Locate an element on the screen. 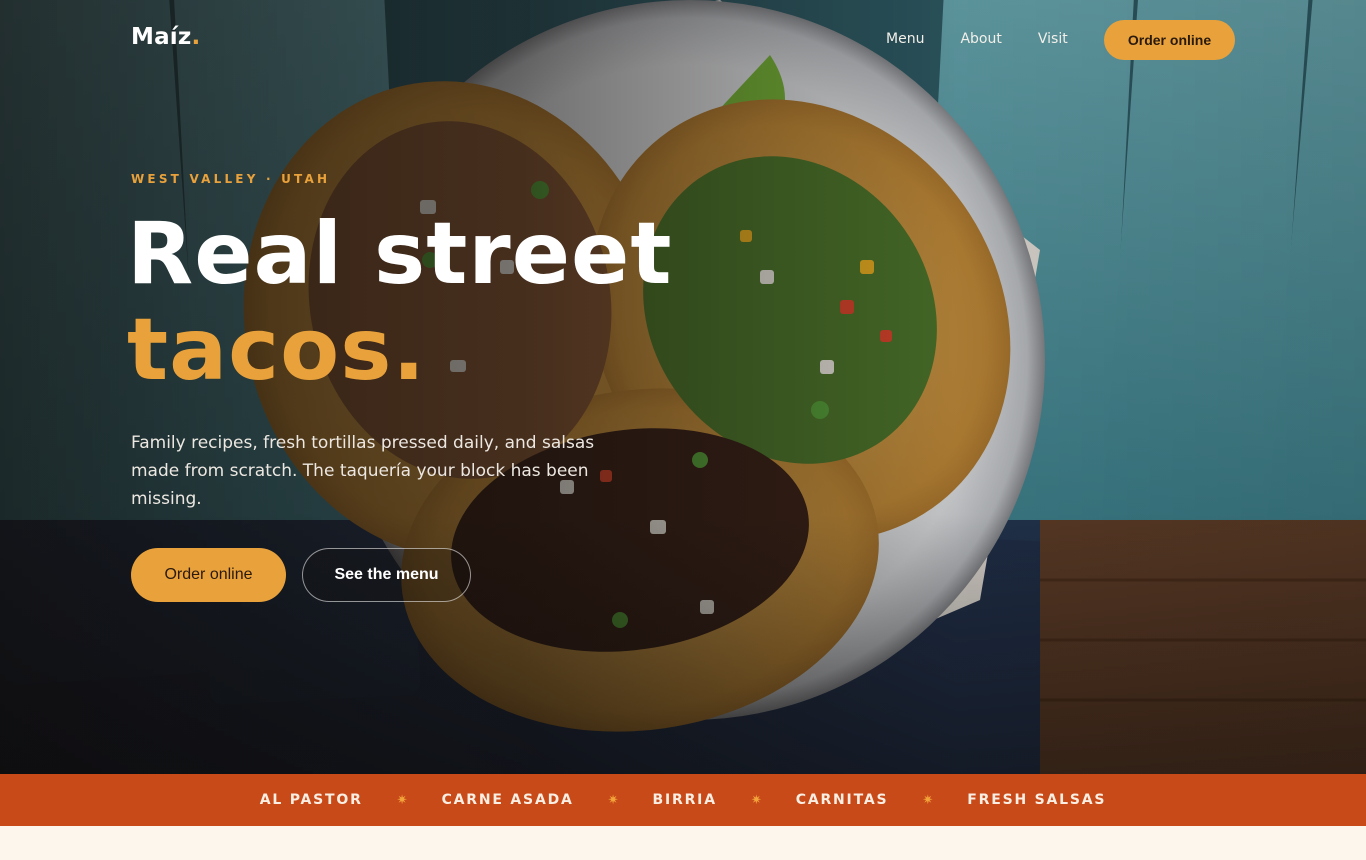  brand-logo: Maíz. is located at coordinates (165, 37).